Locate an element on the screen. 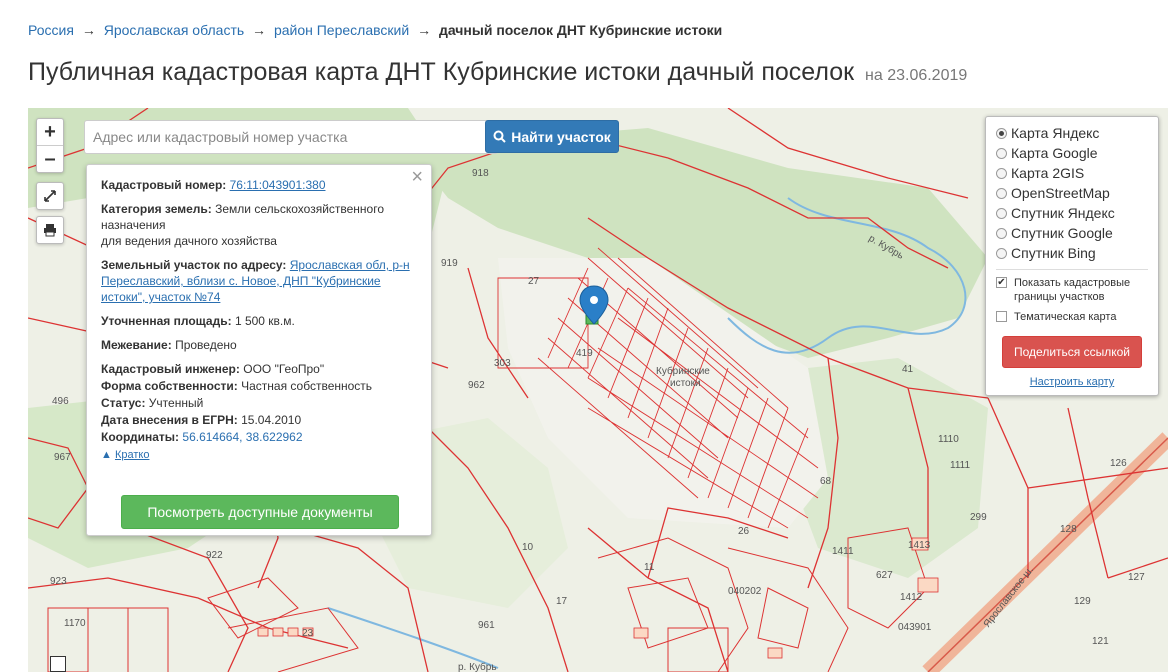 The image size is (1168, 672). info-value: ООО "ГеоПро" is located at coordinates (284, 369).